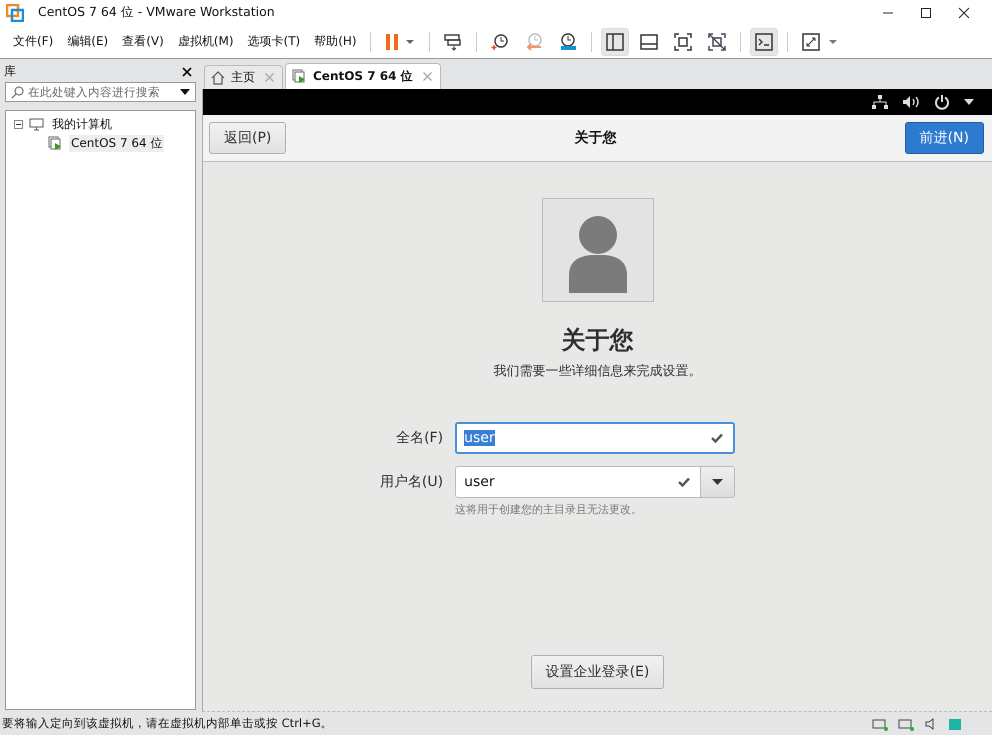 This screenshot has width=992, height=735. Describe the element at coordinates (143, 41) in the screenshot. I see `menu-item: 查看(V)` at that location.